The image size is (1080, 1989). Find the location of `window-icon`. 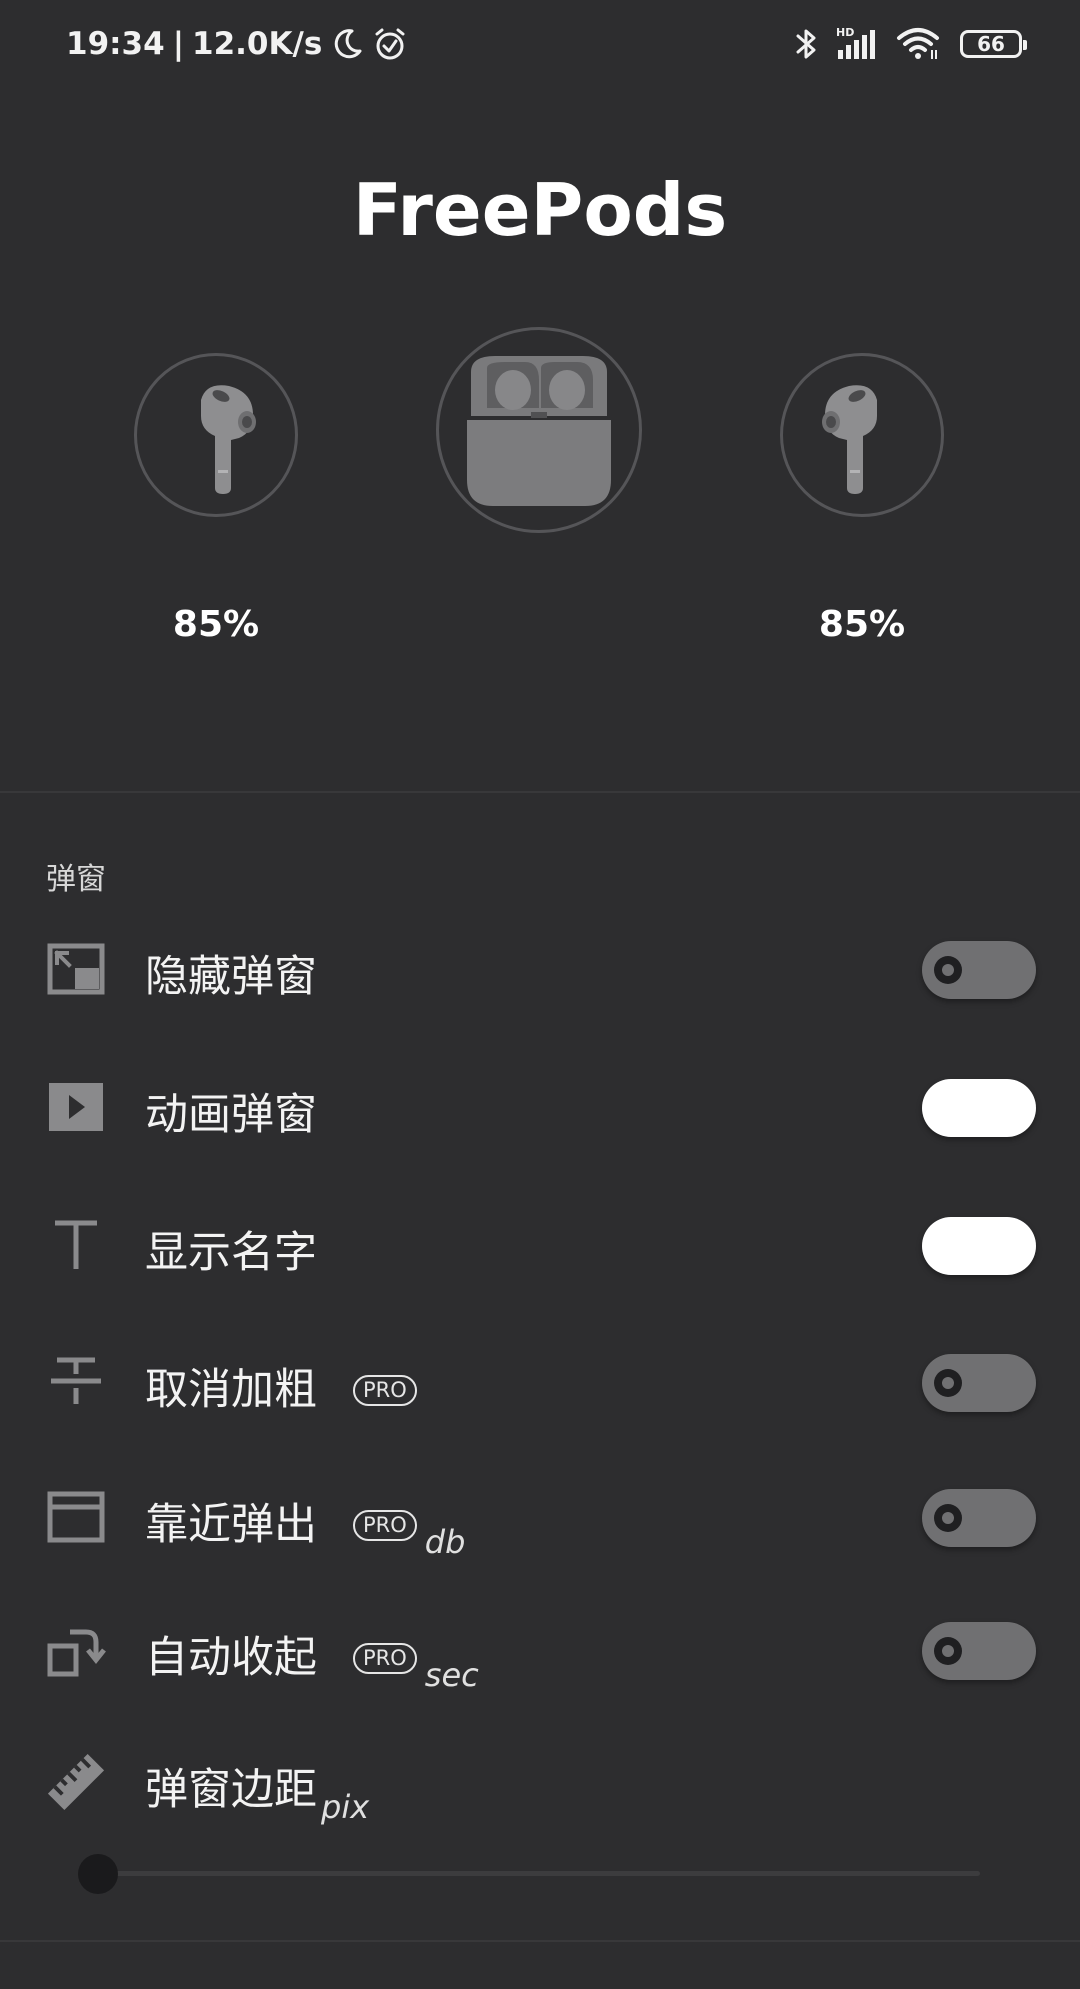

window-icon is located at coordinates (76, 1517).